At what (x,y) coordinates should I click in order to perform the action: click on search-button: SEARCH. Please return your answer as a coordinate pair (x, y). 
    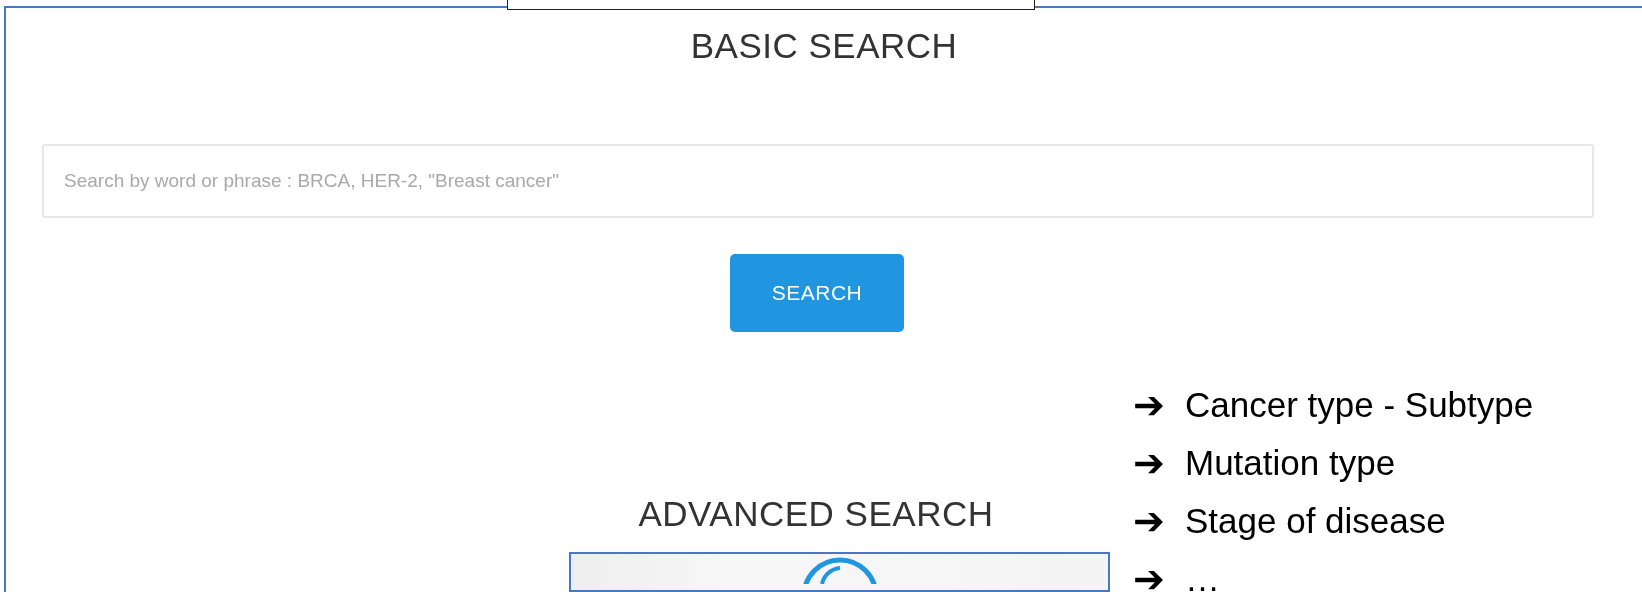
    Looking at the image, I should click on (817, 293).